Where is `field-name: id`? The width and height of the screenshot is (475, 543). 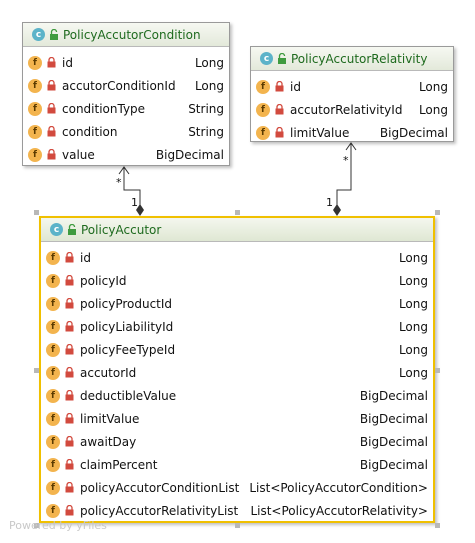
field-name: id is located at coordinates (85, 257).